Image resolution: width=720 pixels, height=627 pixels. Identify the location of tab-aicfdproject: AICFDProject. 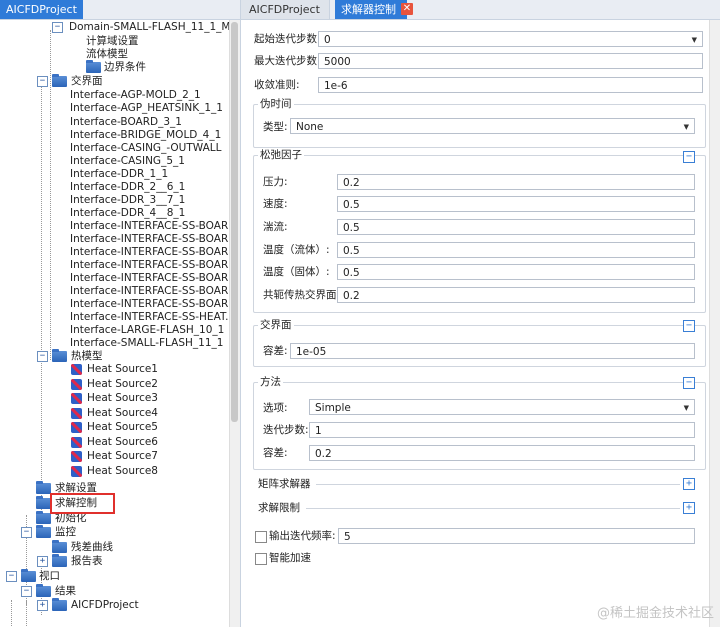
(285, 9).